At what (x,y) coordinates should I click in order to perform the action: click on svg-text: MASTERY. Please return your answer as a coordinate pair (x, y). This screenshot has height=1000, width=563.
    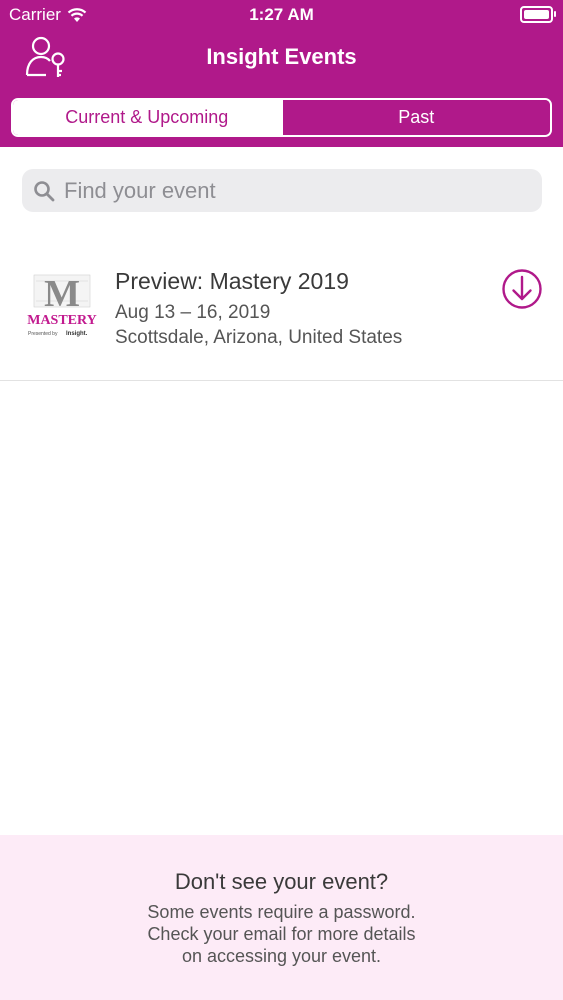
    Looking at the image, I should click on (62, 320).